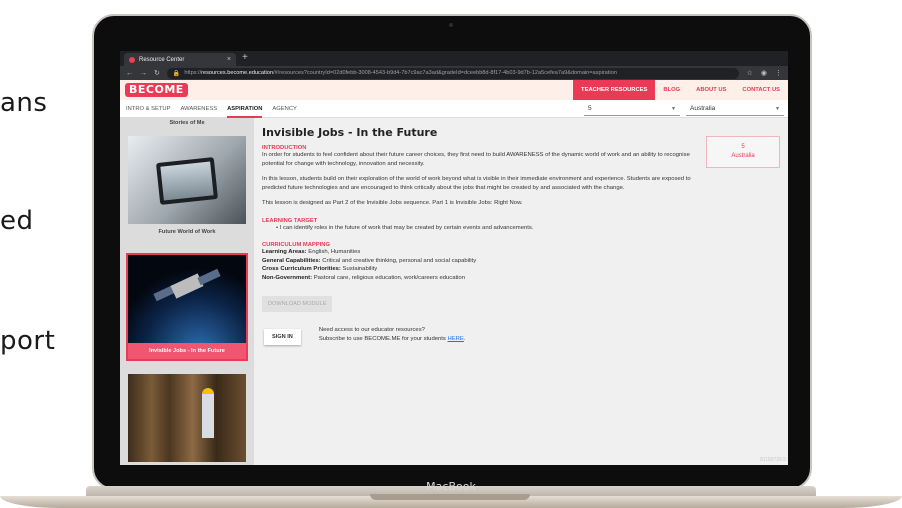  I want to click on reload-icon: ↻, so click(157, 73).